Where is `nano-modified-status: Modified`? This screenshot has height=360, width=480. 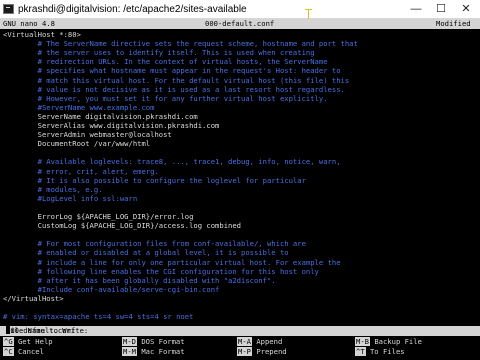
nano-modified-status: Modified is located at coordinates (453, 23).